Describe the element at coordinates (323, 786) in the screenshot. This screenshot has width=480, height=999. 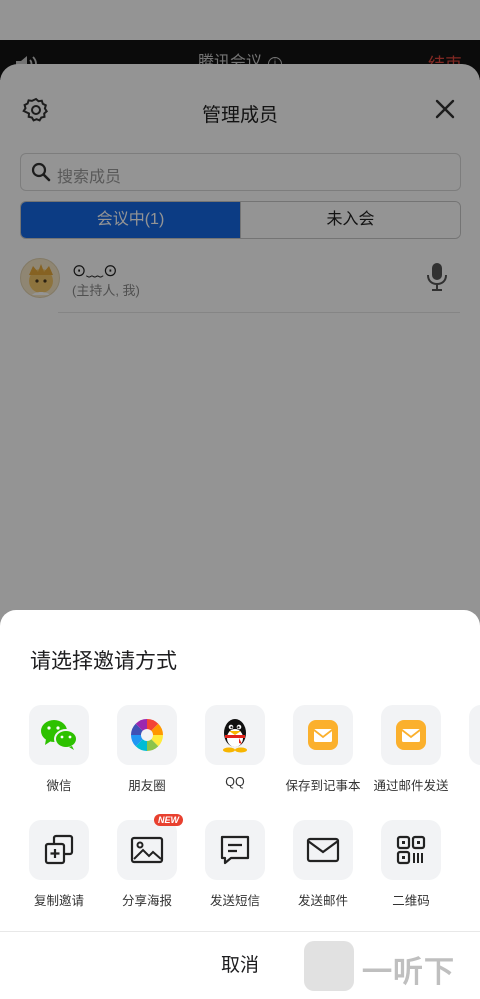
I see `option-label: 保存到记事本` at that location.